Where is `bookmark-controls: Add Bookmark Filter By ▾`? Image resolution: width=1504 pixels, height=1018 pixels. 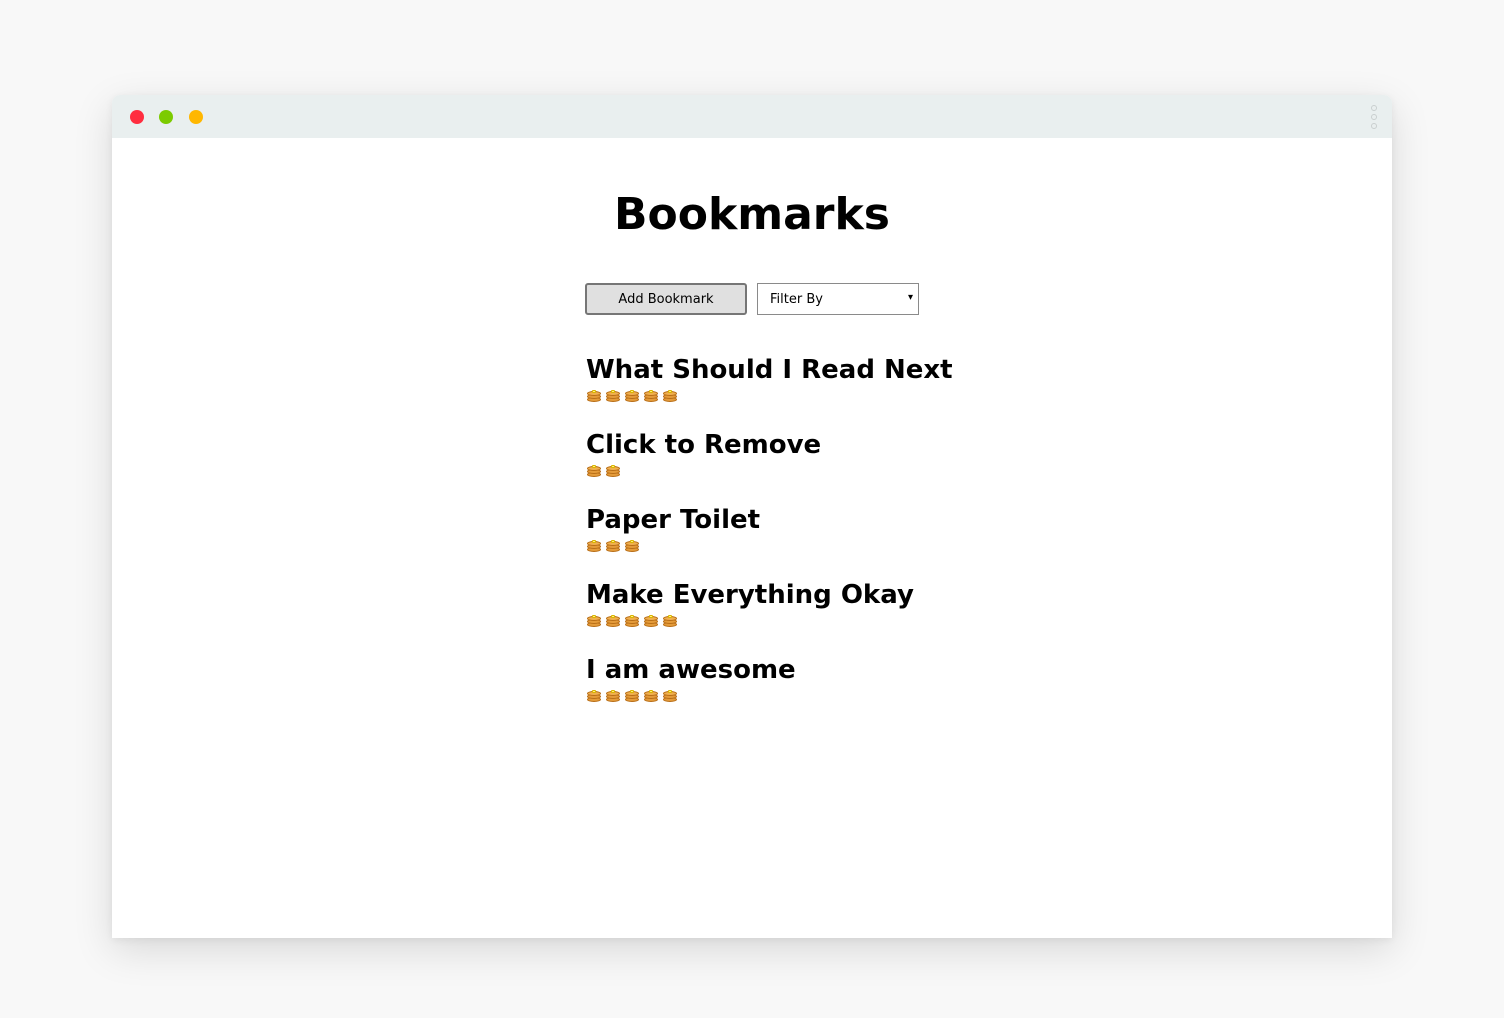 bookmark-controls: Add Bookmark Filter By ▾ is located at coordinates (752, 299).